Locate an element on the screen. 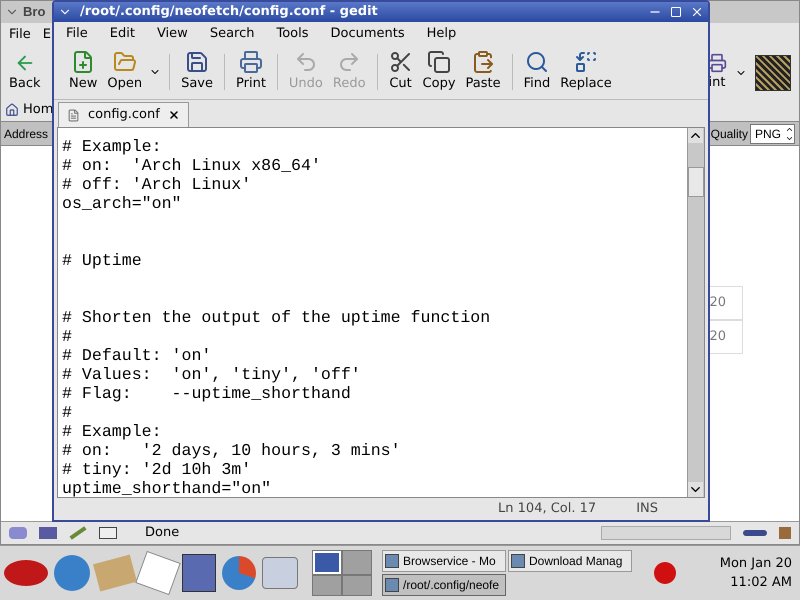 This screenshot has height=600, width=800. scrollbar is located at coordinates (695, 312).